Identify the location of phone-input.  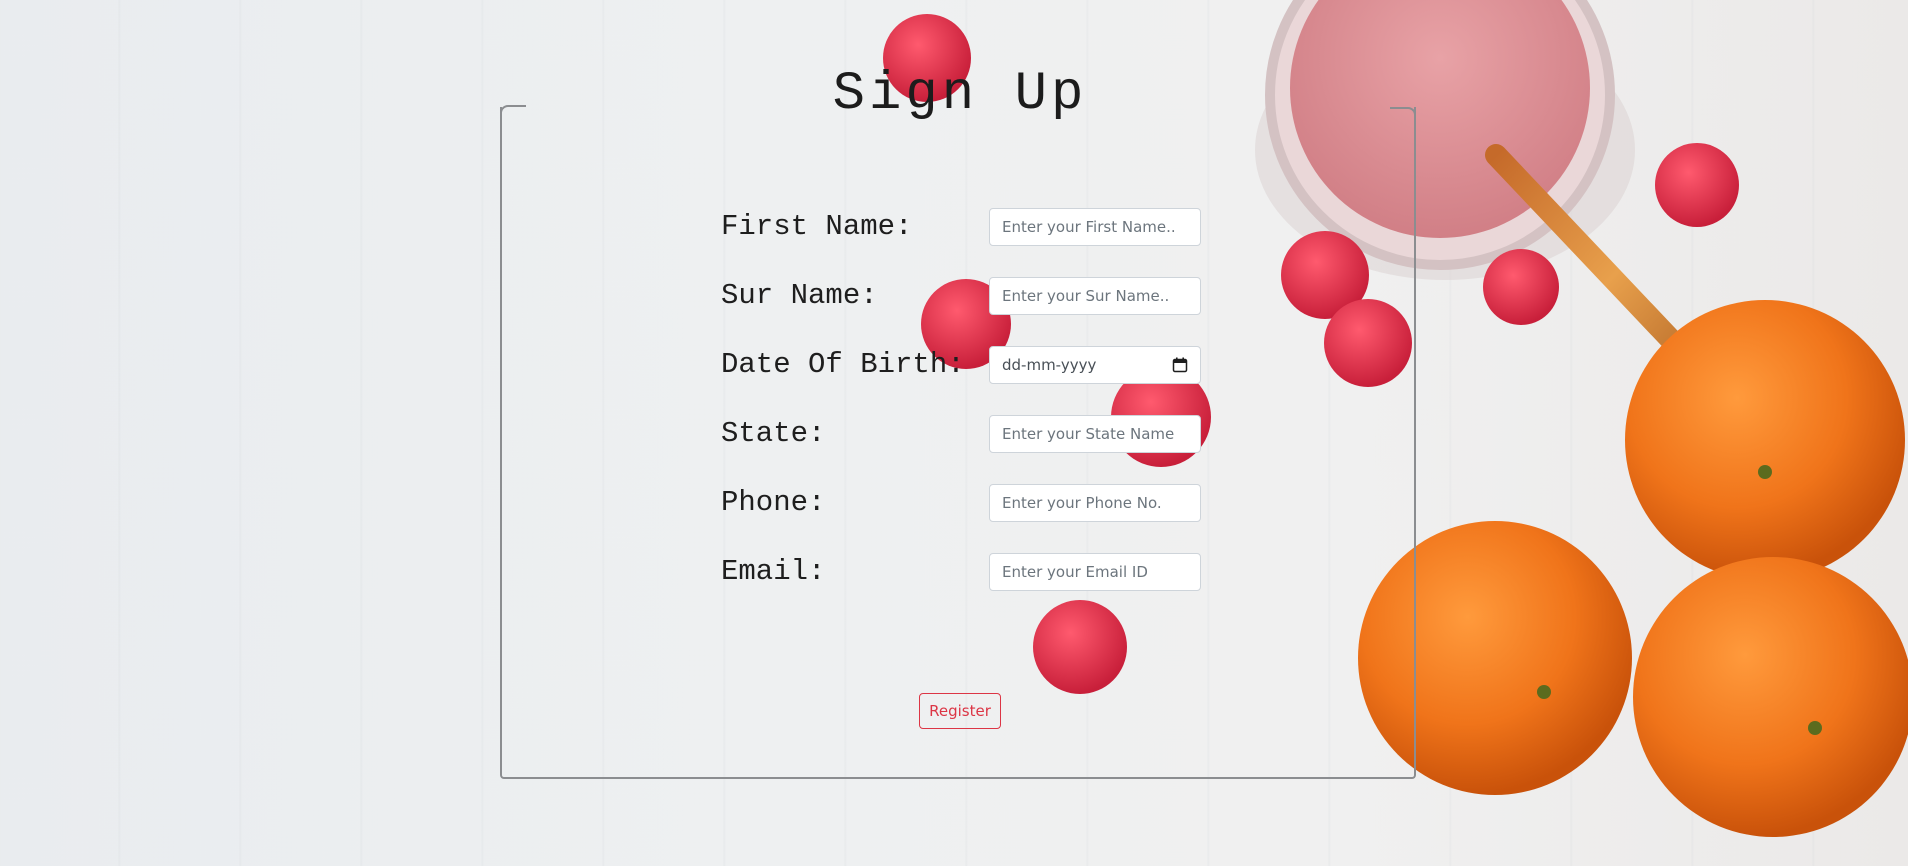
(1095, 503).